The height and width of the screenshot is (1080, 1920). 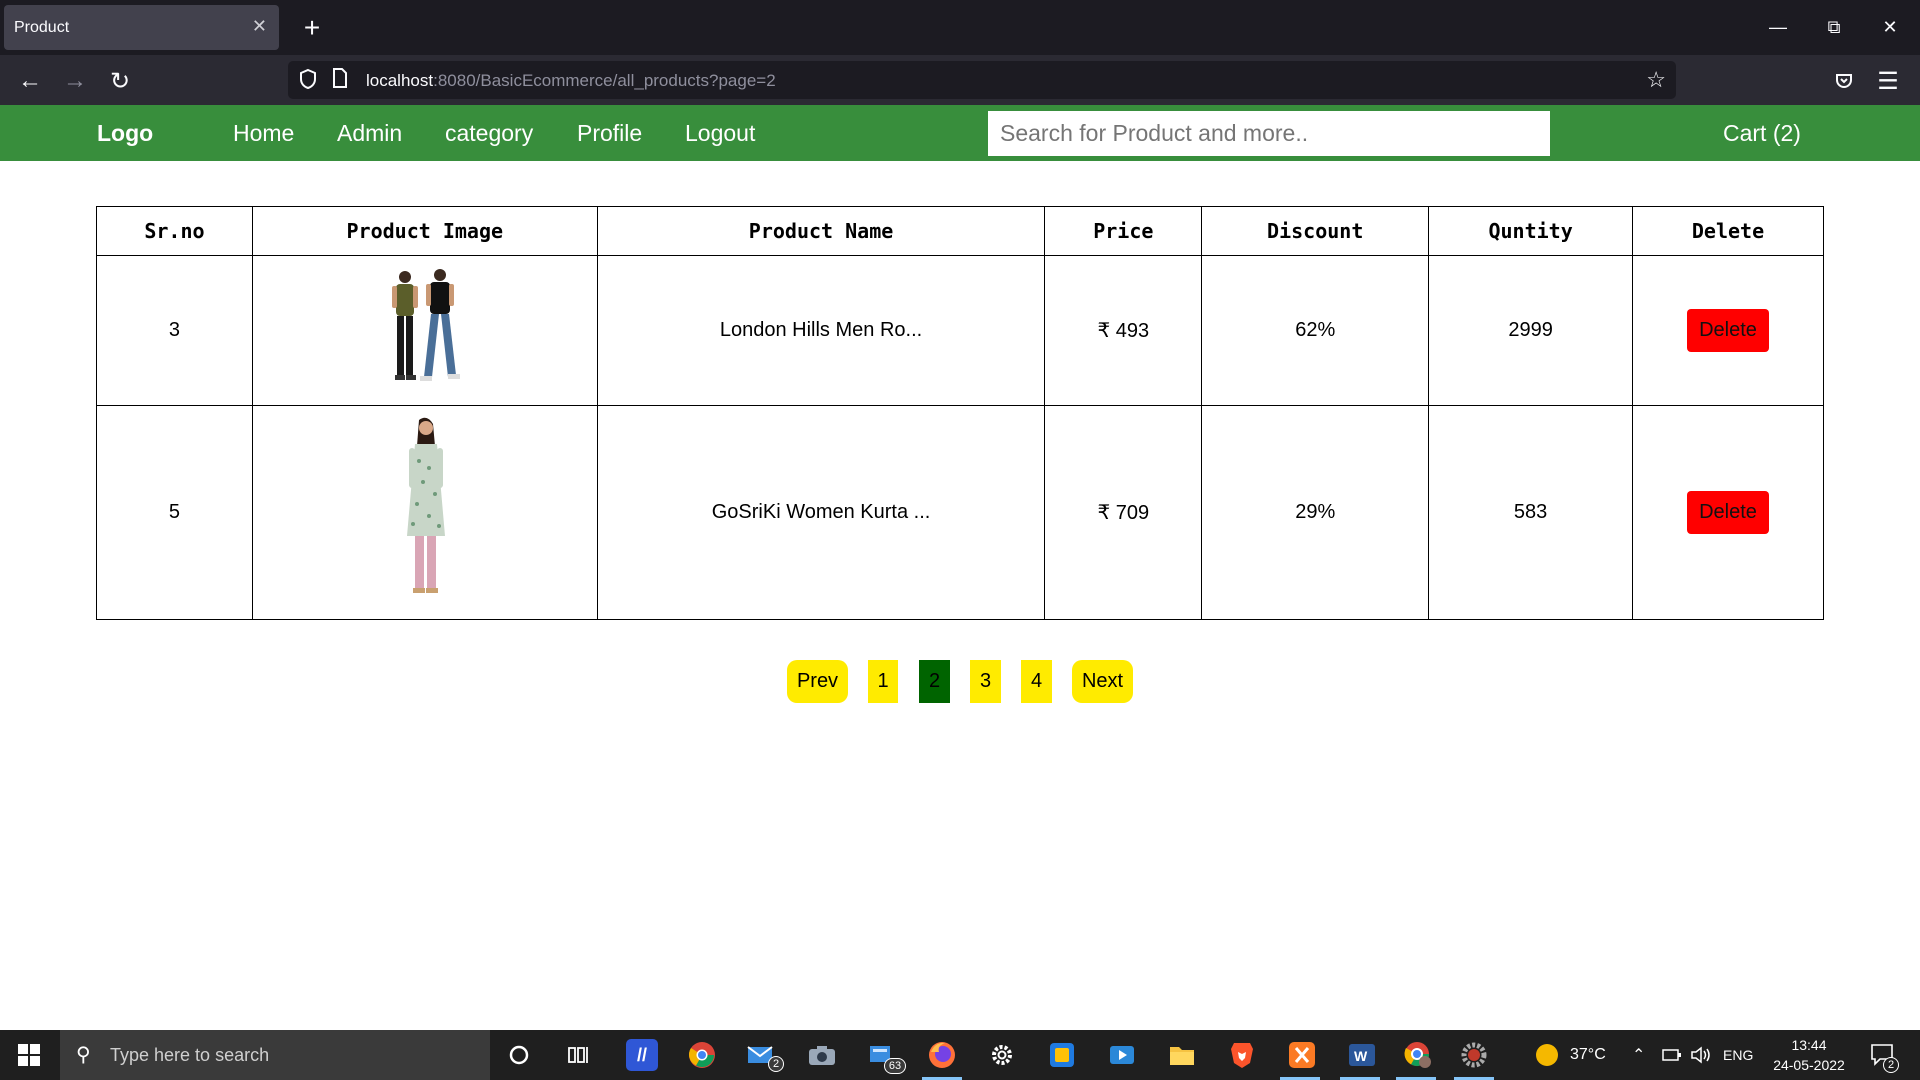 What do you see at coordinates (120, 81) in the screenshot?
I see `reload-icon: ↻` at bounding box center [120, 81].